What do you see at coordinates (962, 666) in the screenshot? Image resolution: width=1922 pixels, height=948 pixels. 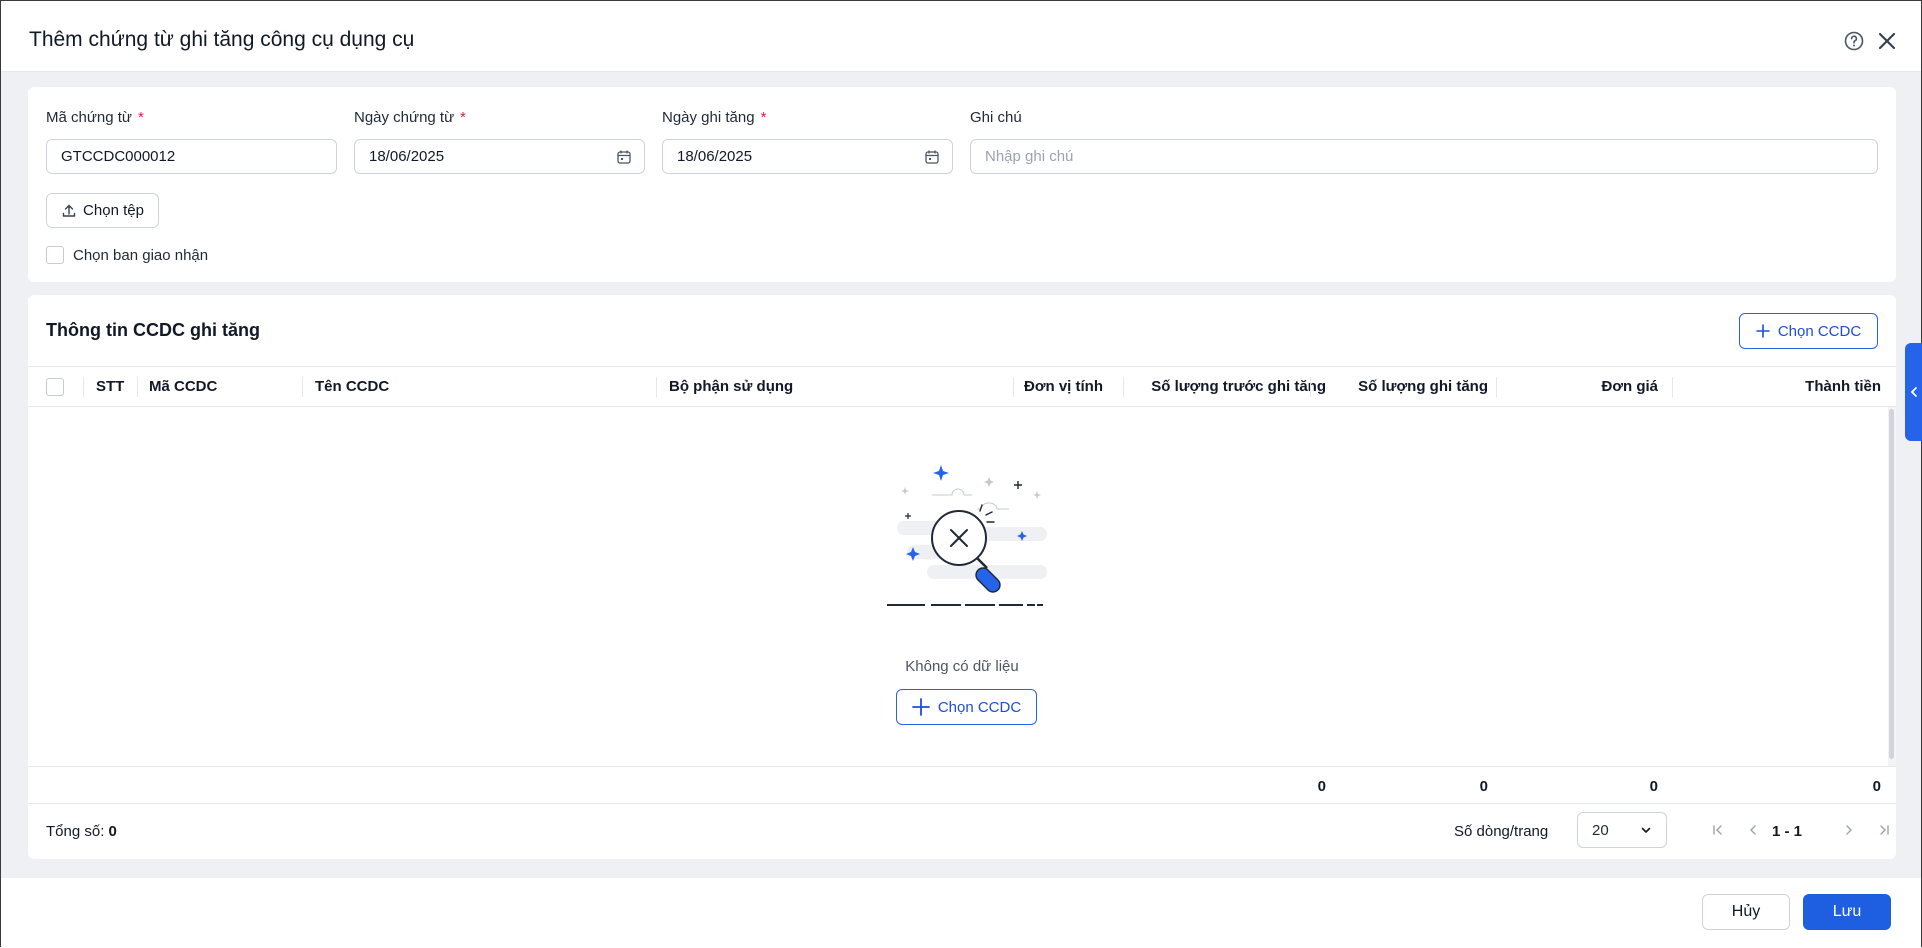 I see `empty-state-text: Không có dữ liệu` at bounding box center [962, 666].